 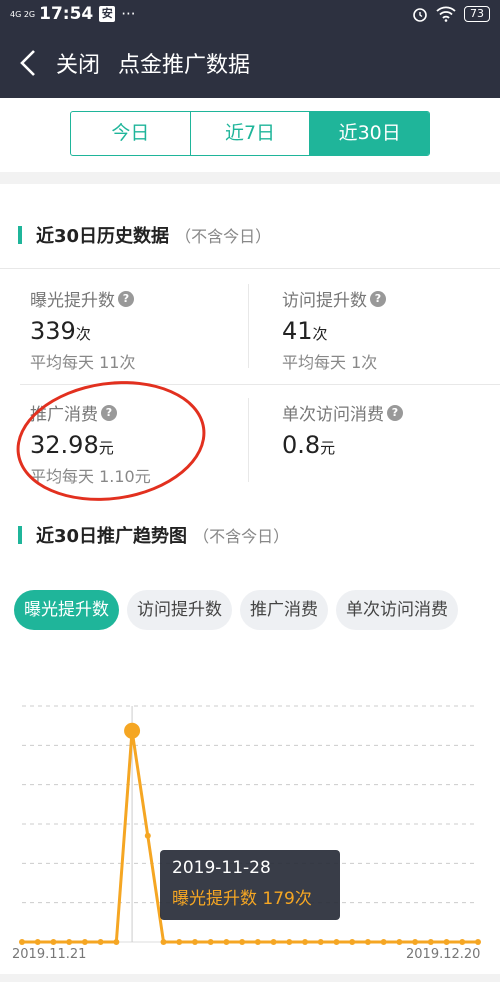 I want to click on range-segment-control: 今日 近7日 近30日, so click(x=250, y=133).